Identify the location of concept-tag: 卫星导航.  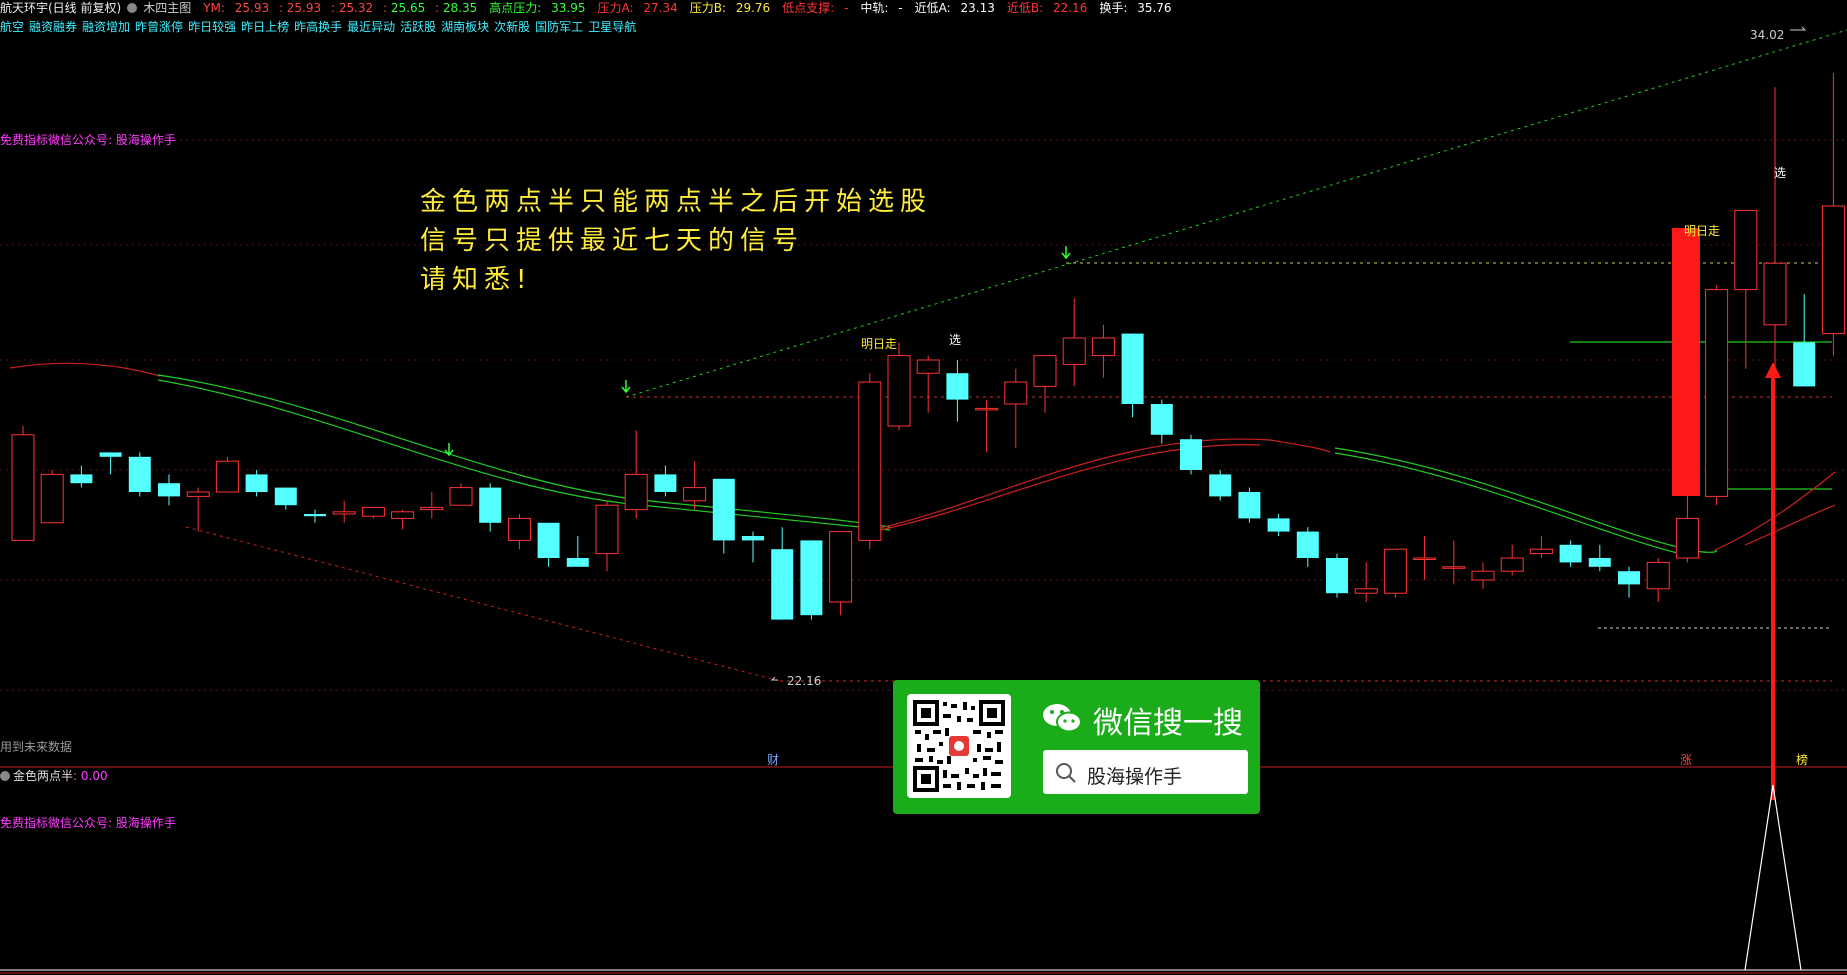
(612, 27).